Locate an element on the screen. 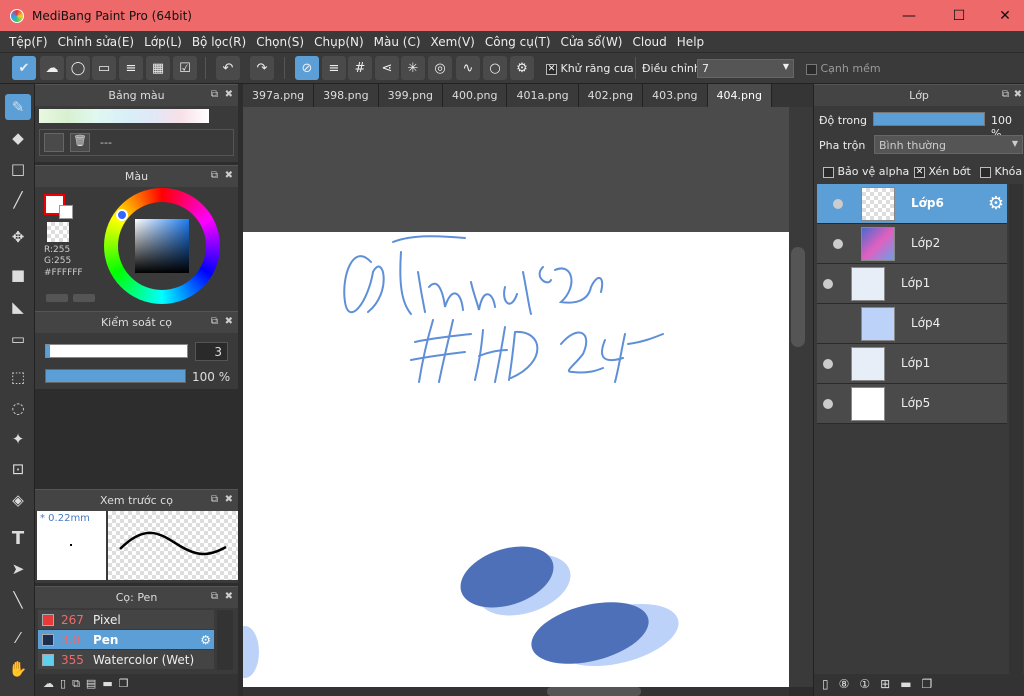  layer-row-lop1: Lớp1 is located at coordinates (912, 284).